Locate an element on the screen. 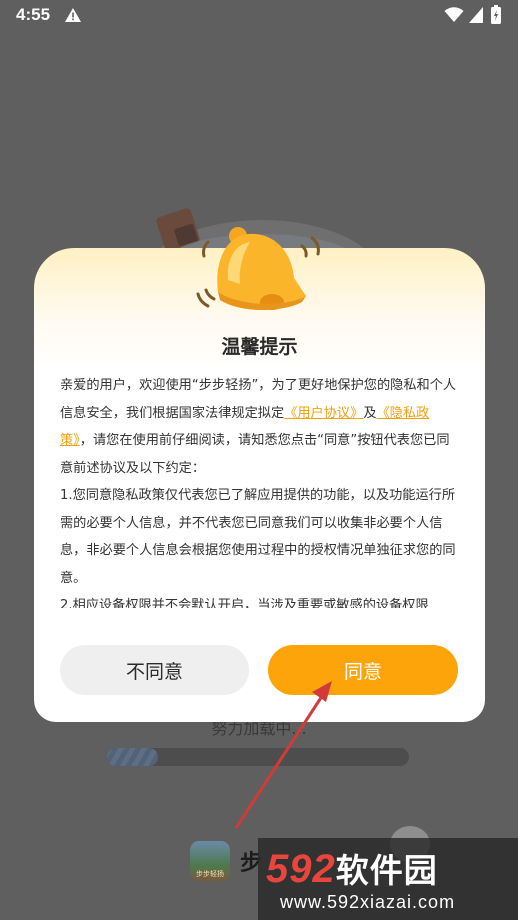  watermark-url: www.592xiazai.com is located at coordinates (368, 902).